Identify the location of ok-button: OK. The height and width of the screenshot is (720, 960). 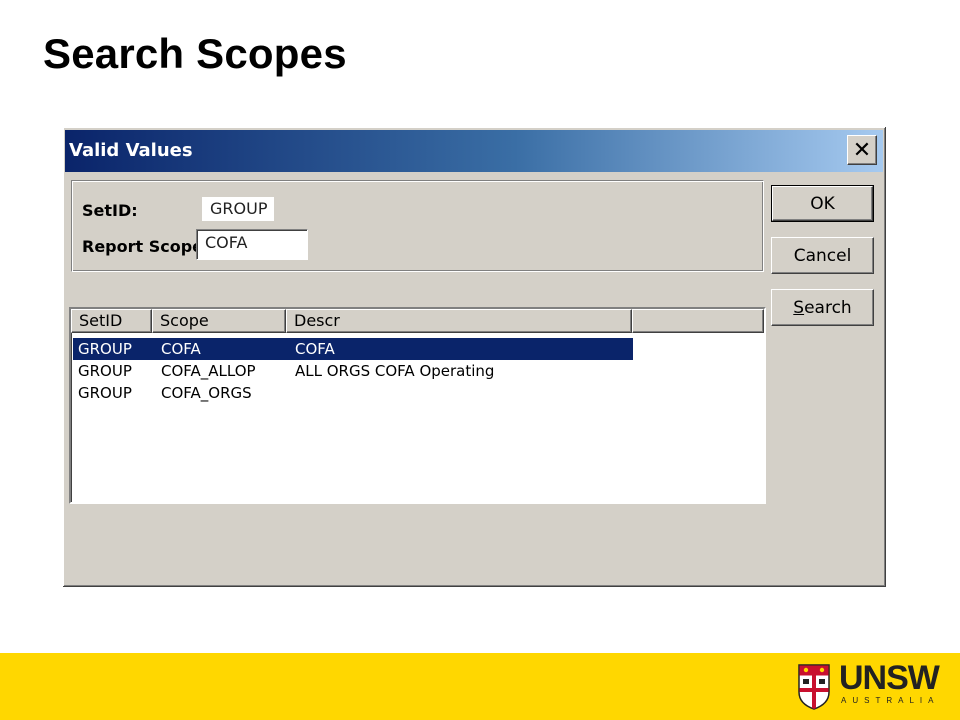
(822, 203).